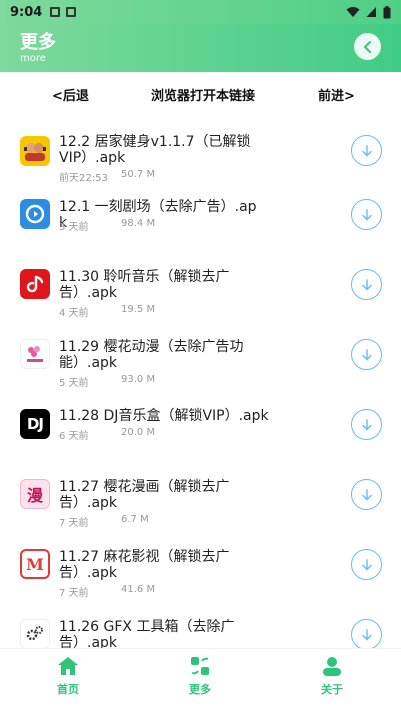  I want to click on list-item: 11.30 聆听音乐（解锁去广告）.apk 4 天前 19.5 M, so click(200, 297).